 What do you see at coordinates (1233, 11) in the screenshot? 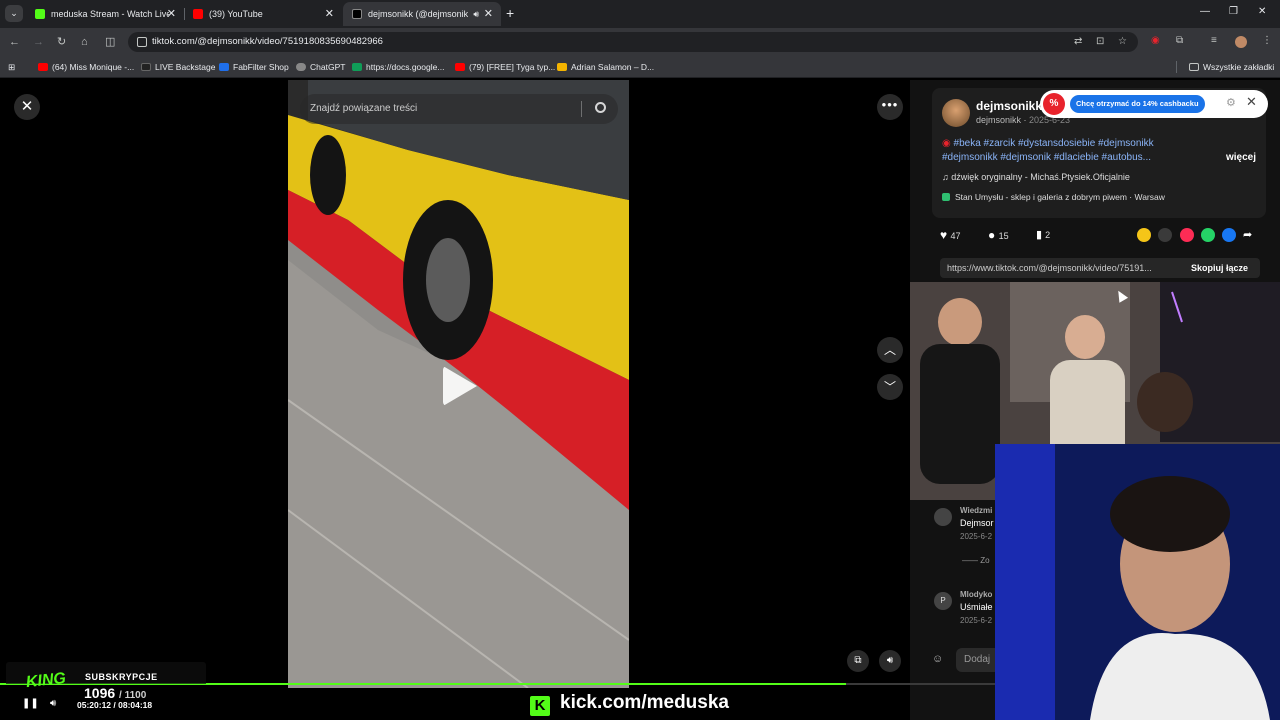
I see `restore-icon: ❐` at bounding box center [1233, 11].